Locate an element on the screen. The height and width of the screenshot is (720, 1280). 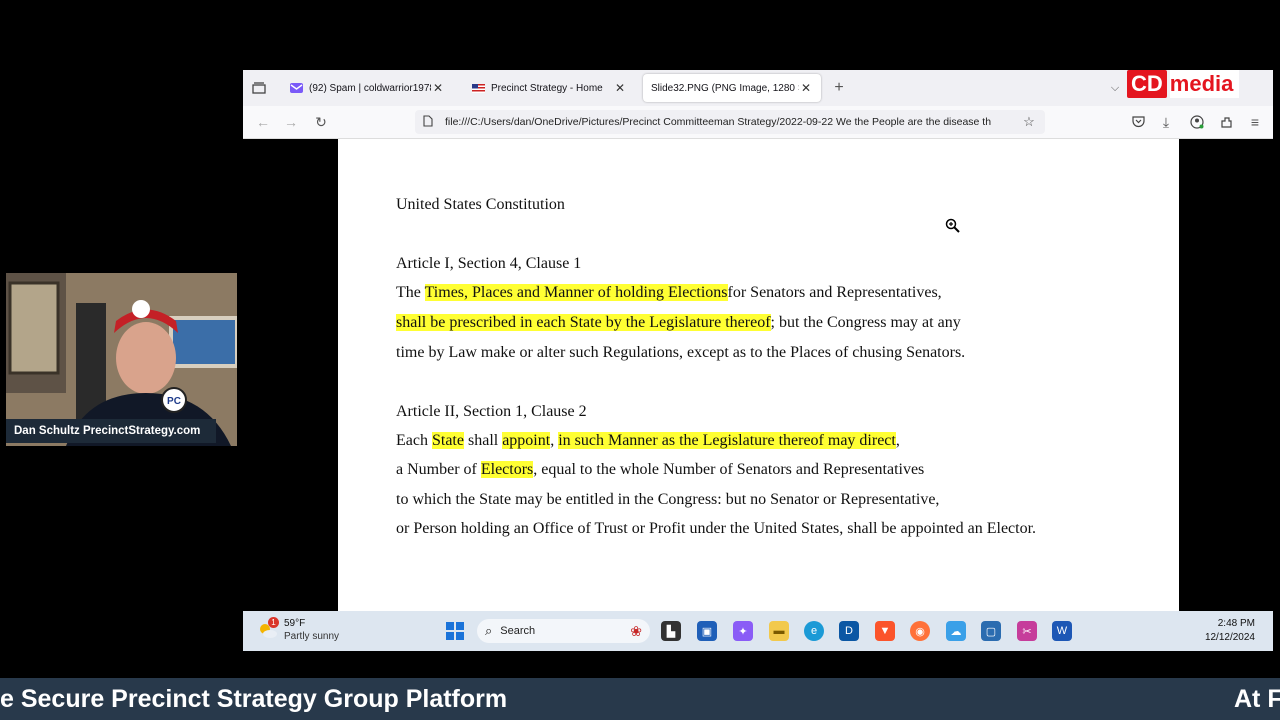
text-segment: shall is located at coordinates (483, 440).